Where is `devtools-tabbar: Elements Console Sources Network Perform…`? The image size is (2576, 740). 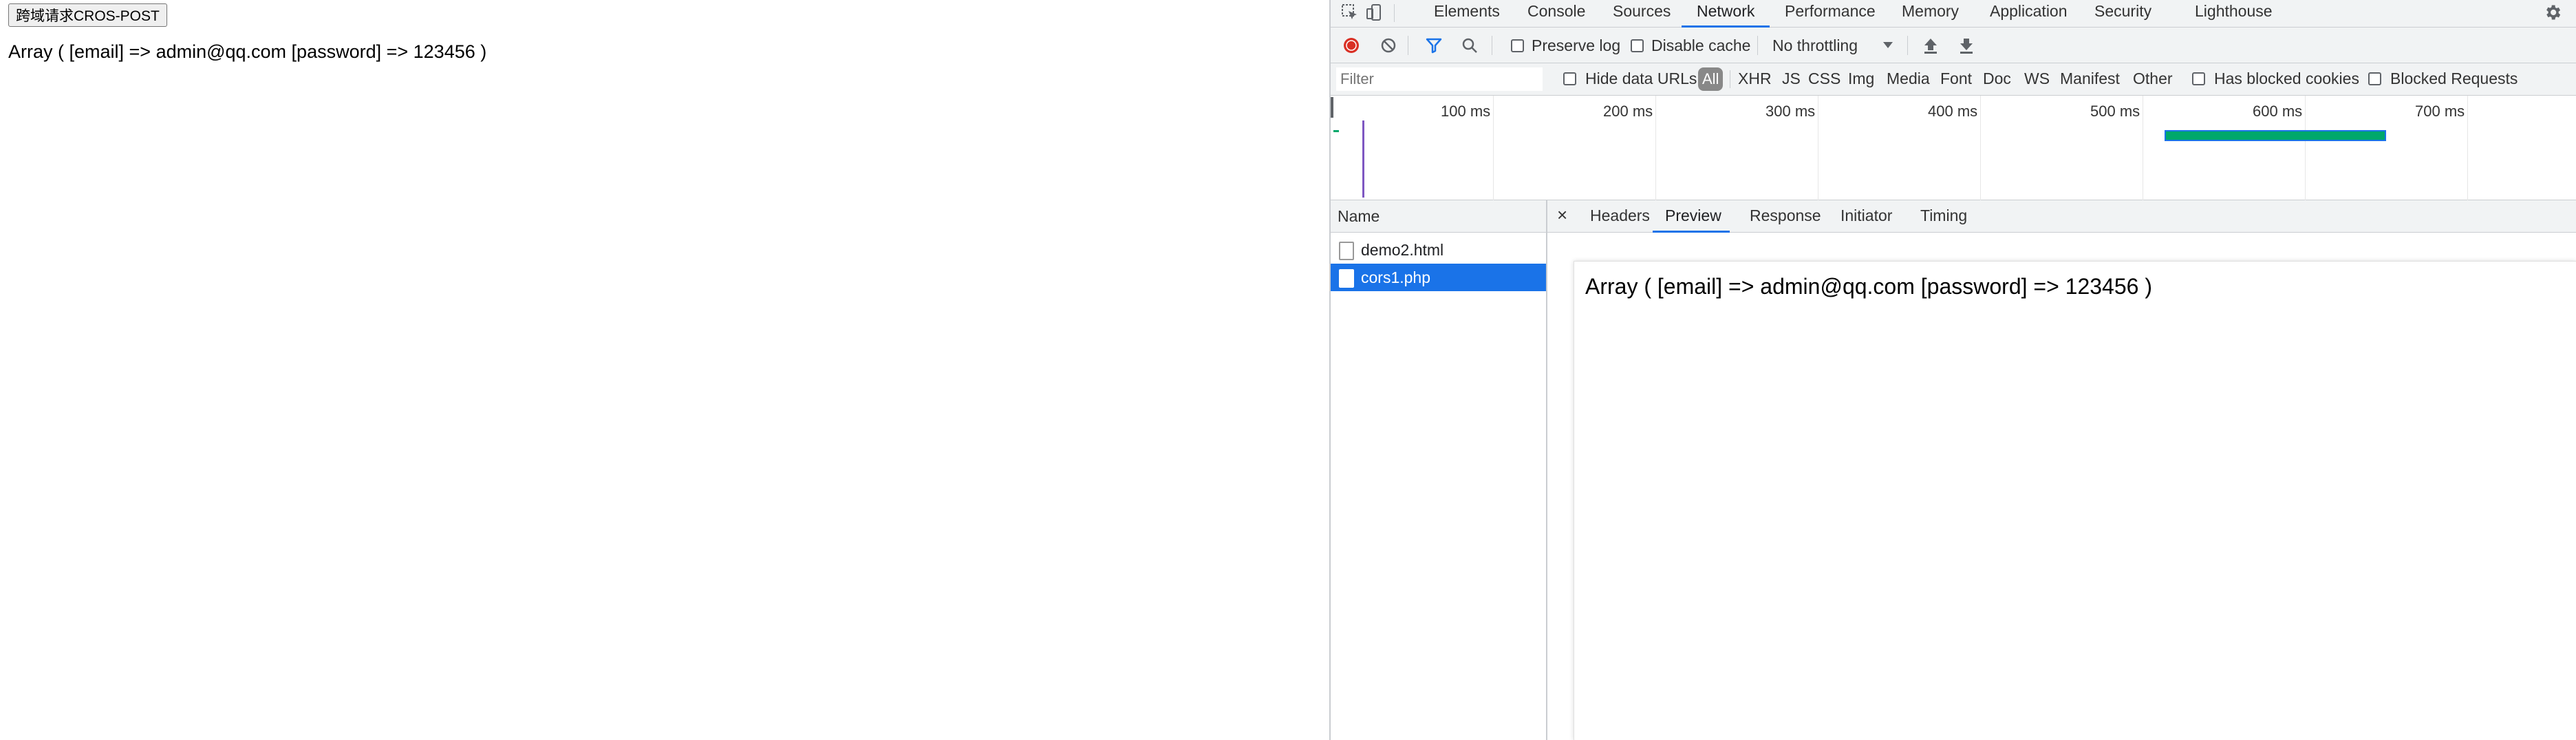 devtools-tabbar: Elements Console Sources Network Perform… is located at coordinates (1954, 14).